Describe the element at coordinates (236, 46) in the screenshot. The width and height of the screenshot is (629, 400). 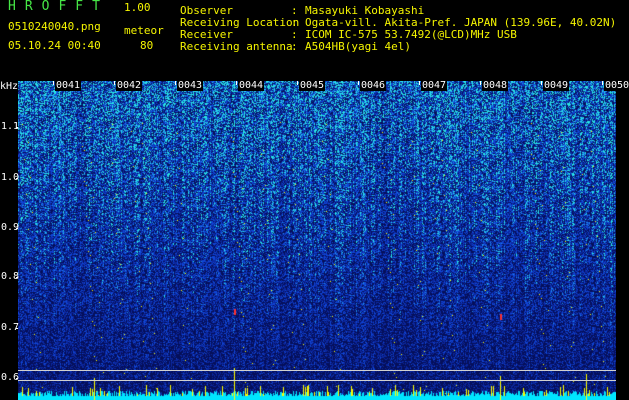
I see `antenna-label: Receiving antenna` at that location.